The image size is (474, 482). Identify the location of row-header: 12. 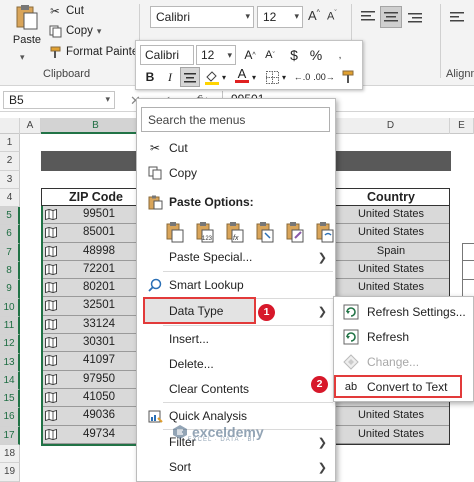
(10, 344).